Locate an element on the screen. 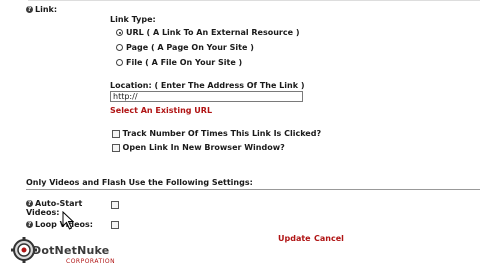 This screenshot has width=480, height=270. link-type-url-option: URL ( A Link To An External Resource ) is located at coordinates (207, 32).